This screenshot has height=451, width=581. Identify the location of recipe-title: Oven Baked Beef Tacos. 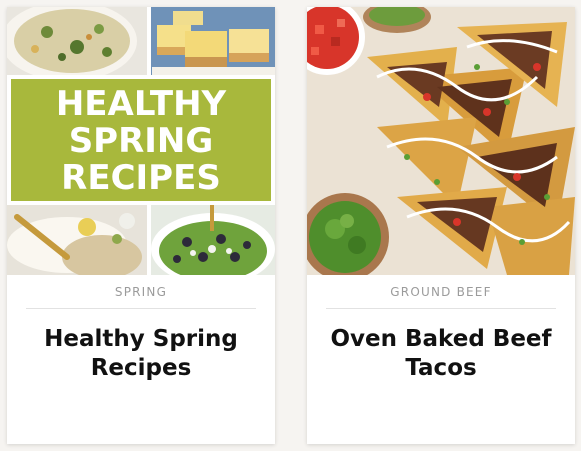
(441, 354).